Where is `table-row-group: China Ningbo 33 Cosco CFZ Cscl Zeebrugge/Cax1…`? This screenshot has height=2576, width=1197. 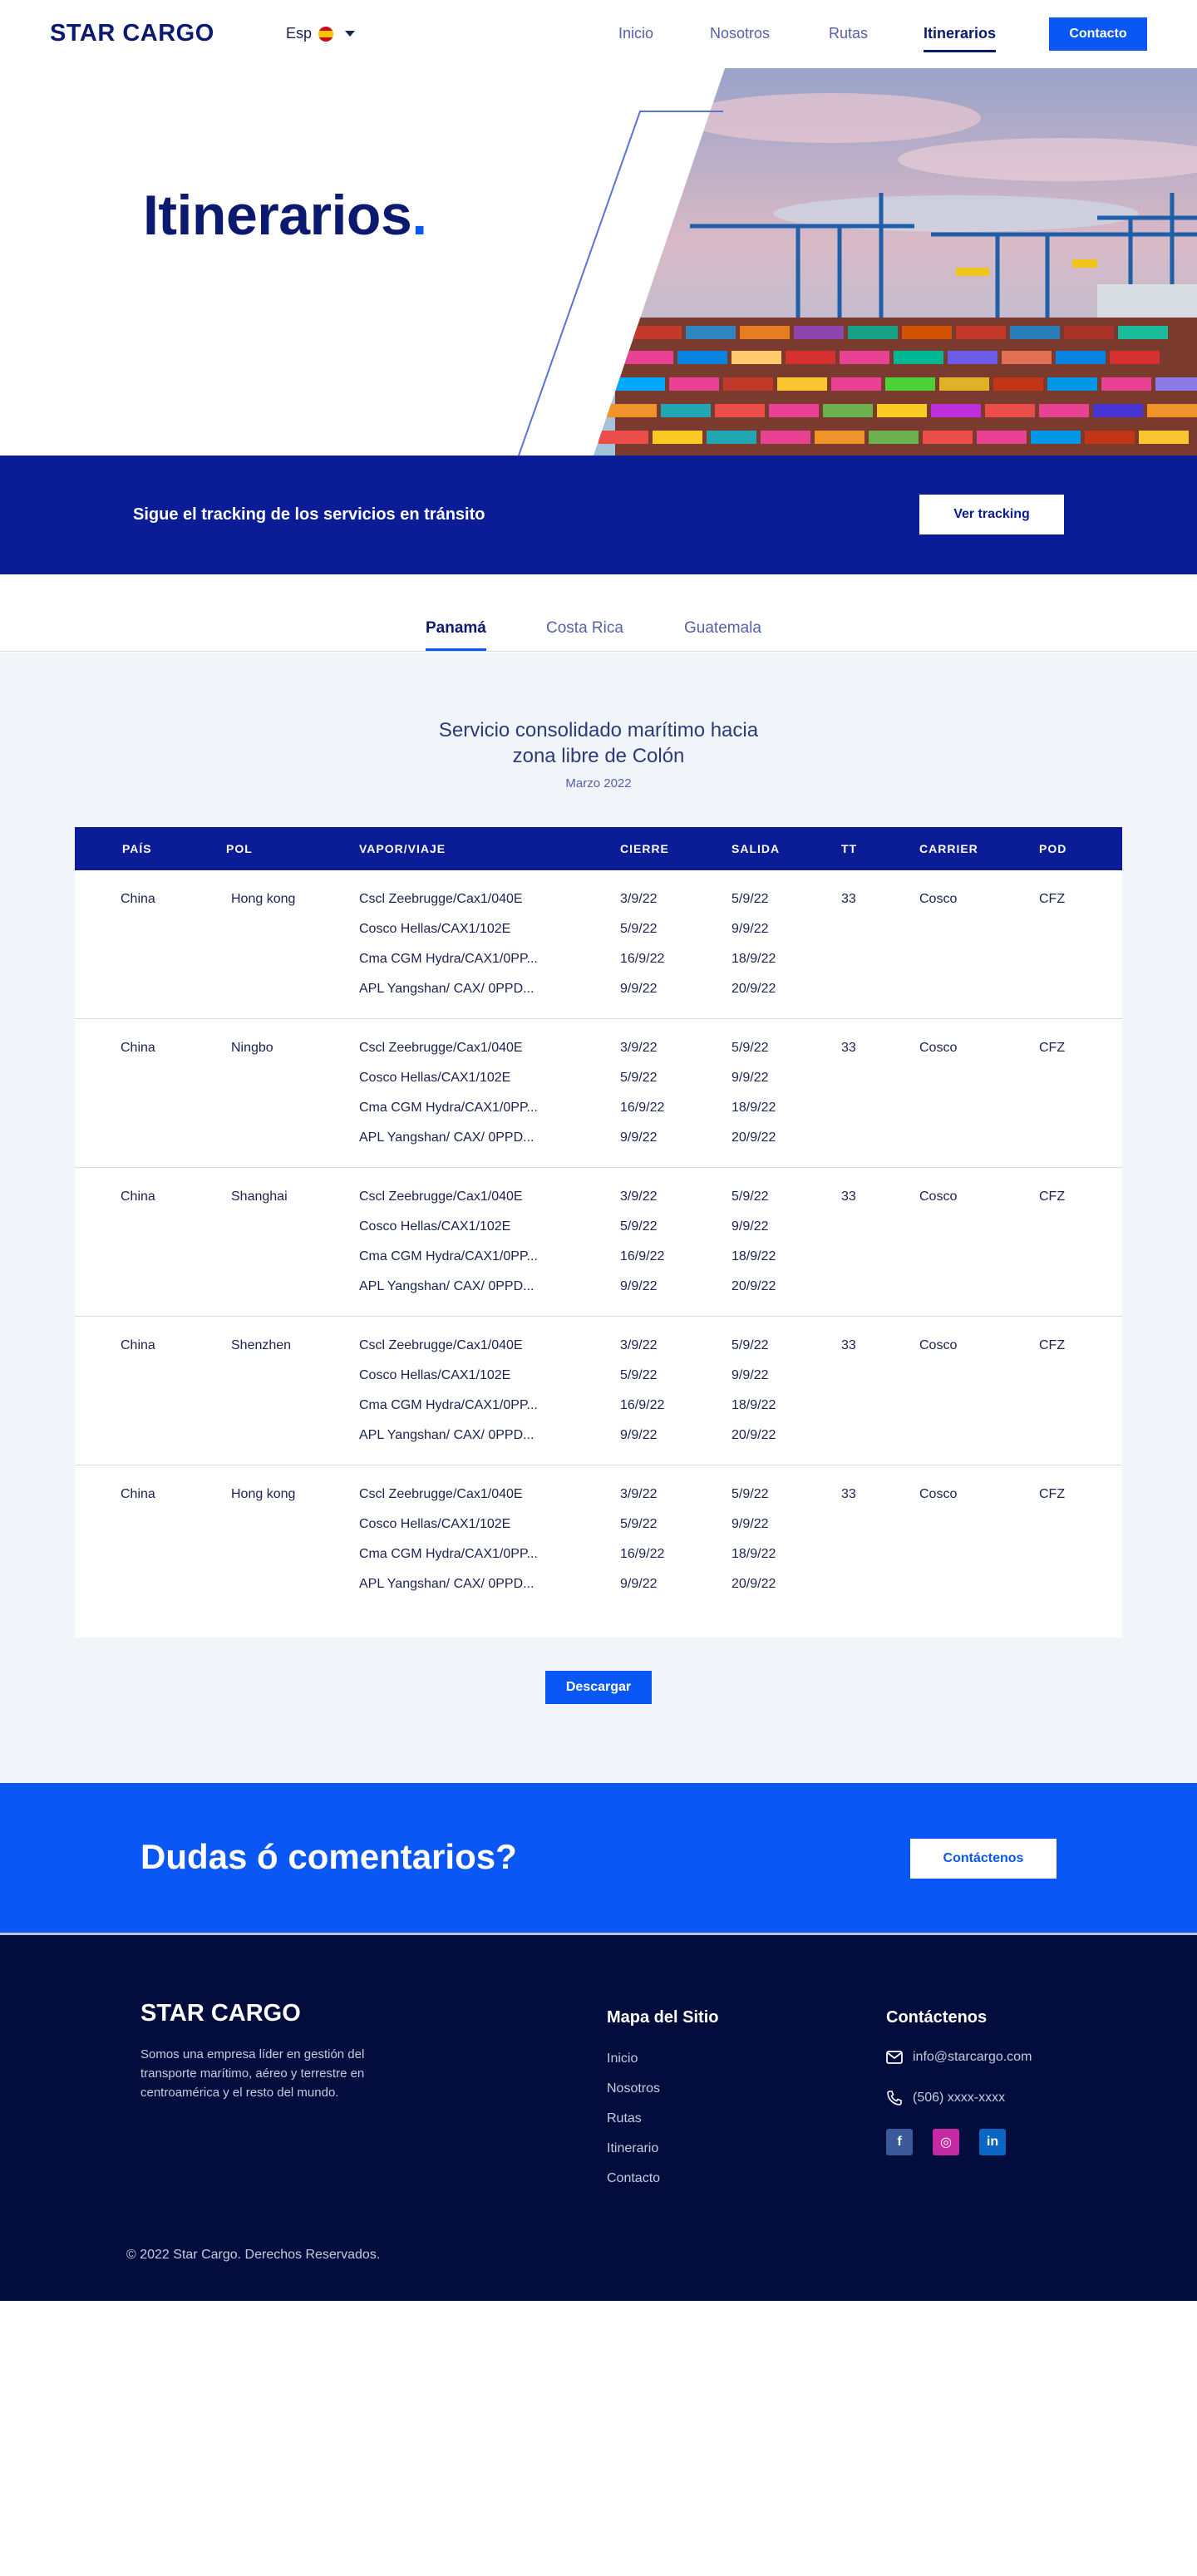
table-row-group: China Ningbo 33 Cosco CFZ Cscl Zeebrugge/Cax1… is located at coordinates (598, 1093).